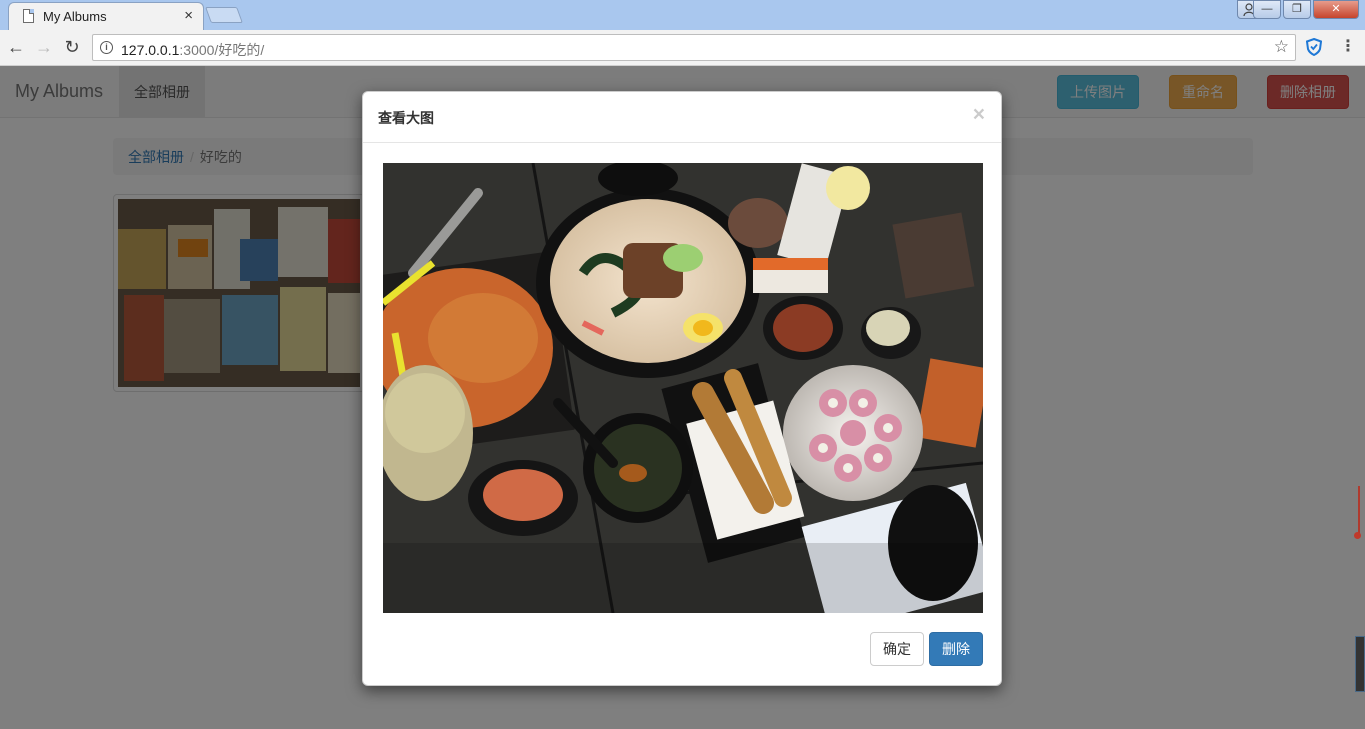  Describe the element at coordinates (188, 16) in the screenshot. I see `tab-close-icon: ×` at that location.